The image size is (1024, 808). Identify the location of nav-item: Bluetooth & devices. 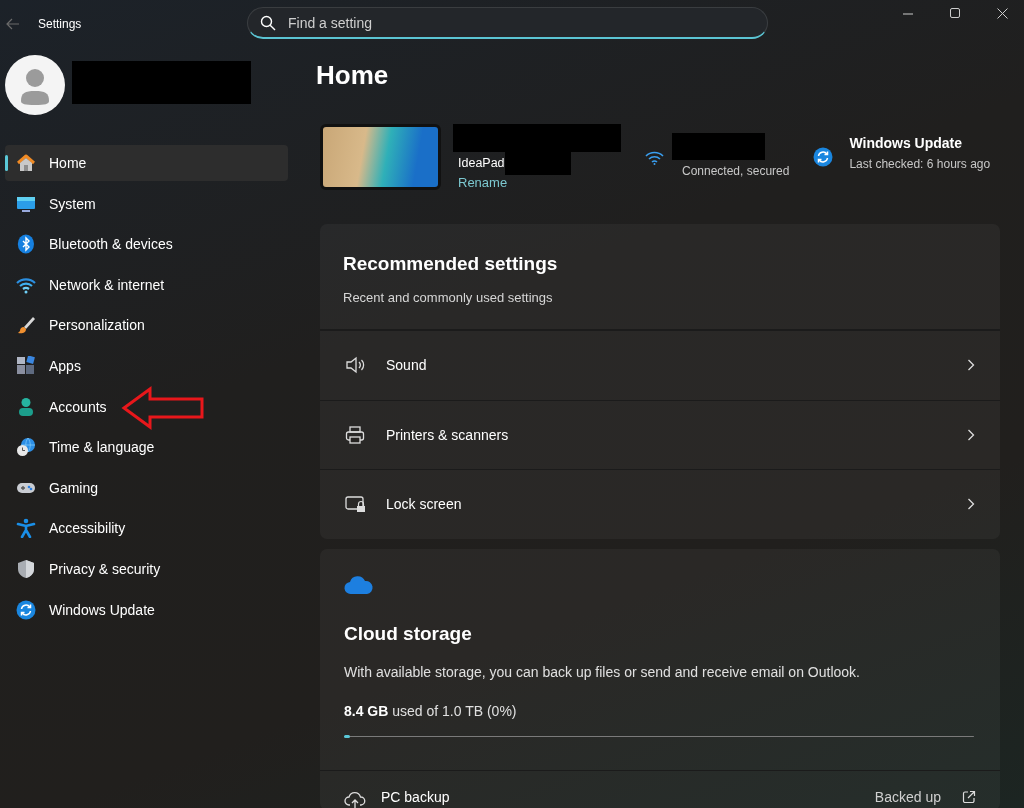
(146, 244).